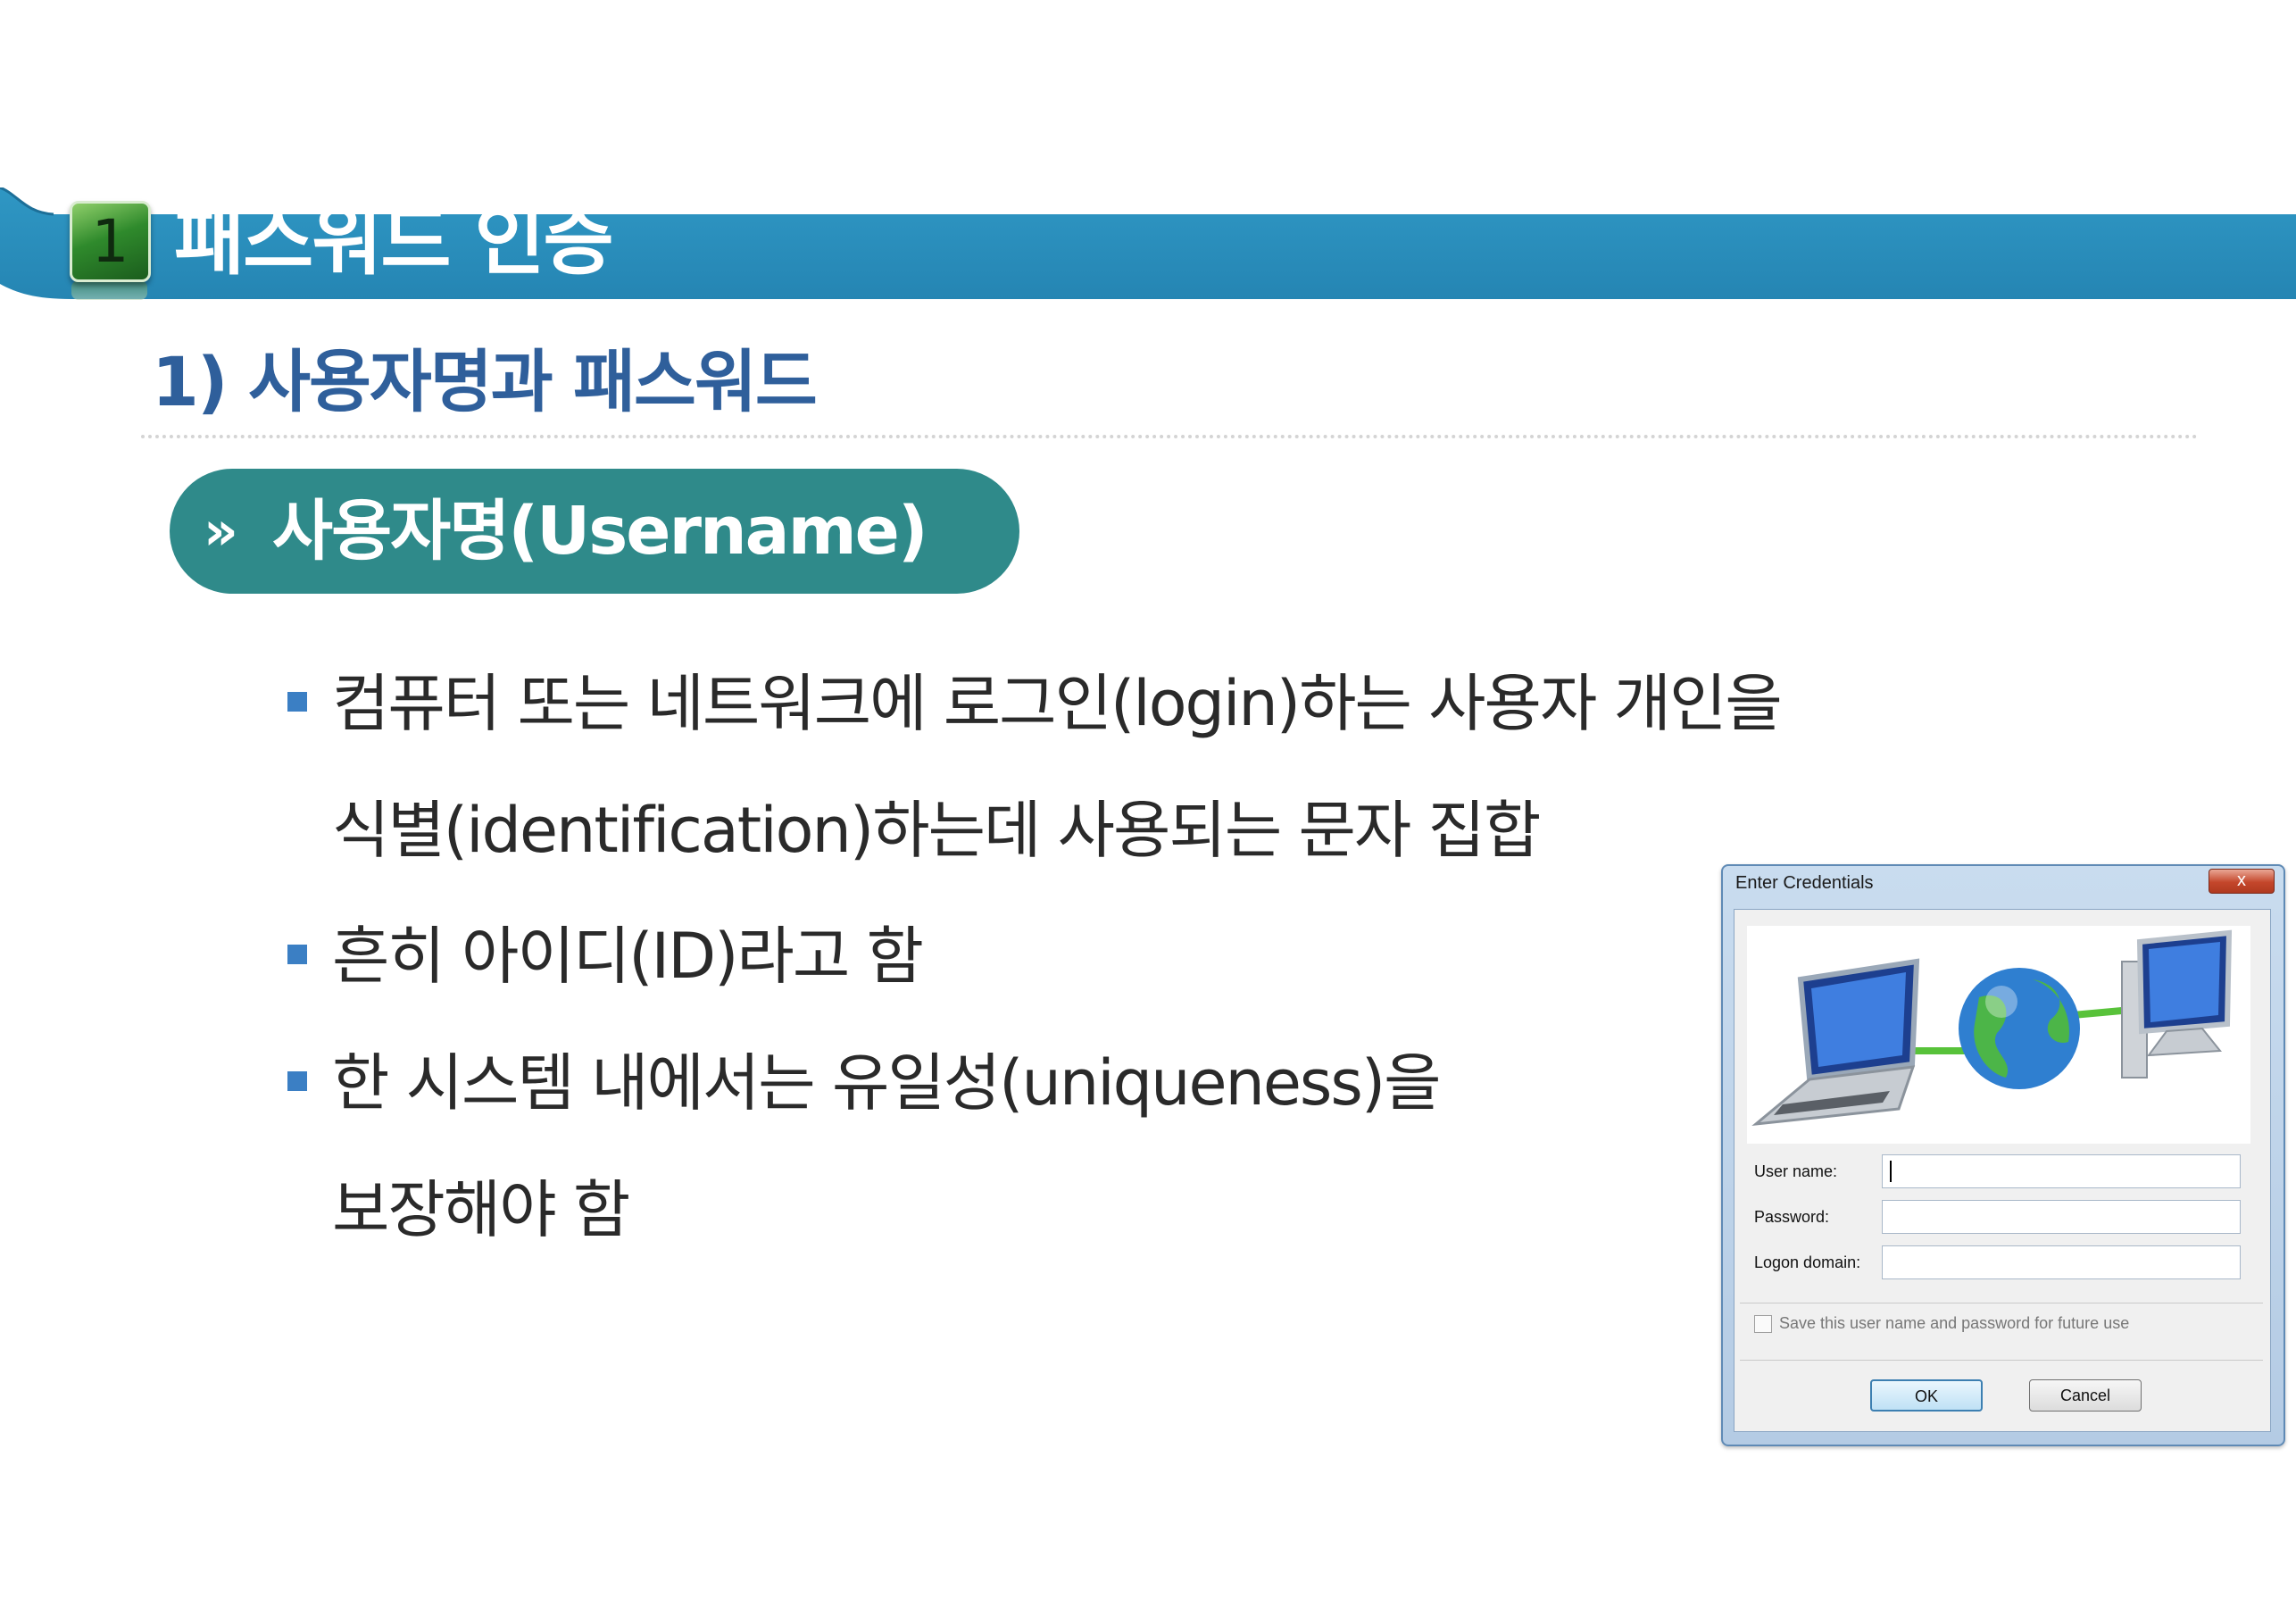  Describe the element at coordinates (600, 531) in the screenshot. I see `subtopic-label: 사용자명(Username)` at that location.